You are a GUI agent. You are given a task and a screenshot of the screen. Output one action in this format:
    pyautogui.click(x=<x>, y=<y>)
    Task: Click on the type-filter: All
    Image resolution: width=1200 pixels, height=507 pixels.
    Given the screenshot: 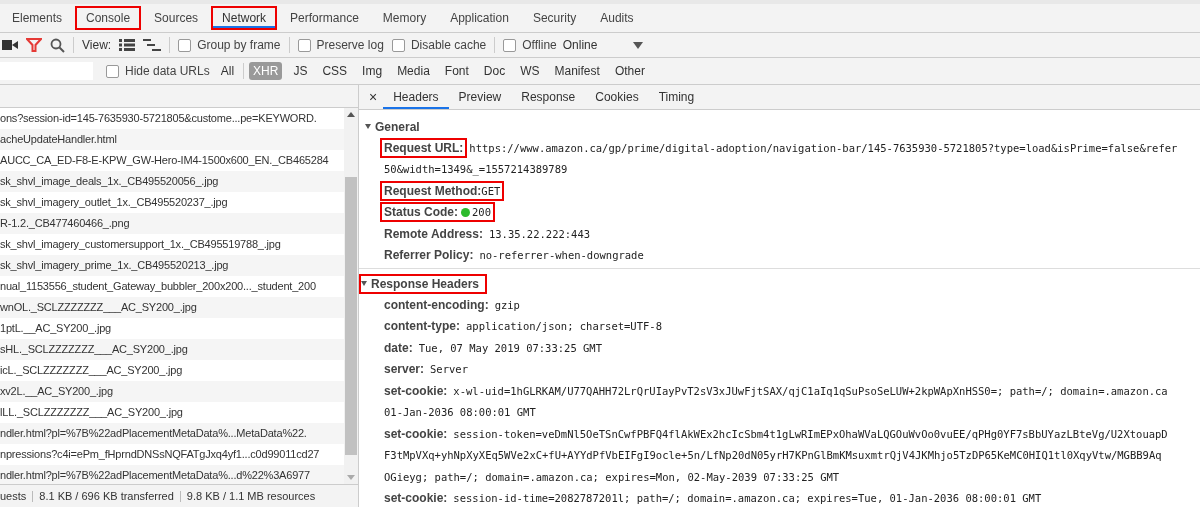 What is the action you would take?
    pyautogui.click(x=227, y=71)
    